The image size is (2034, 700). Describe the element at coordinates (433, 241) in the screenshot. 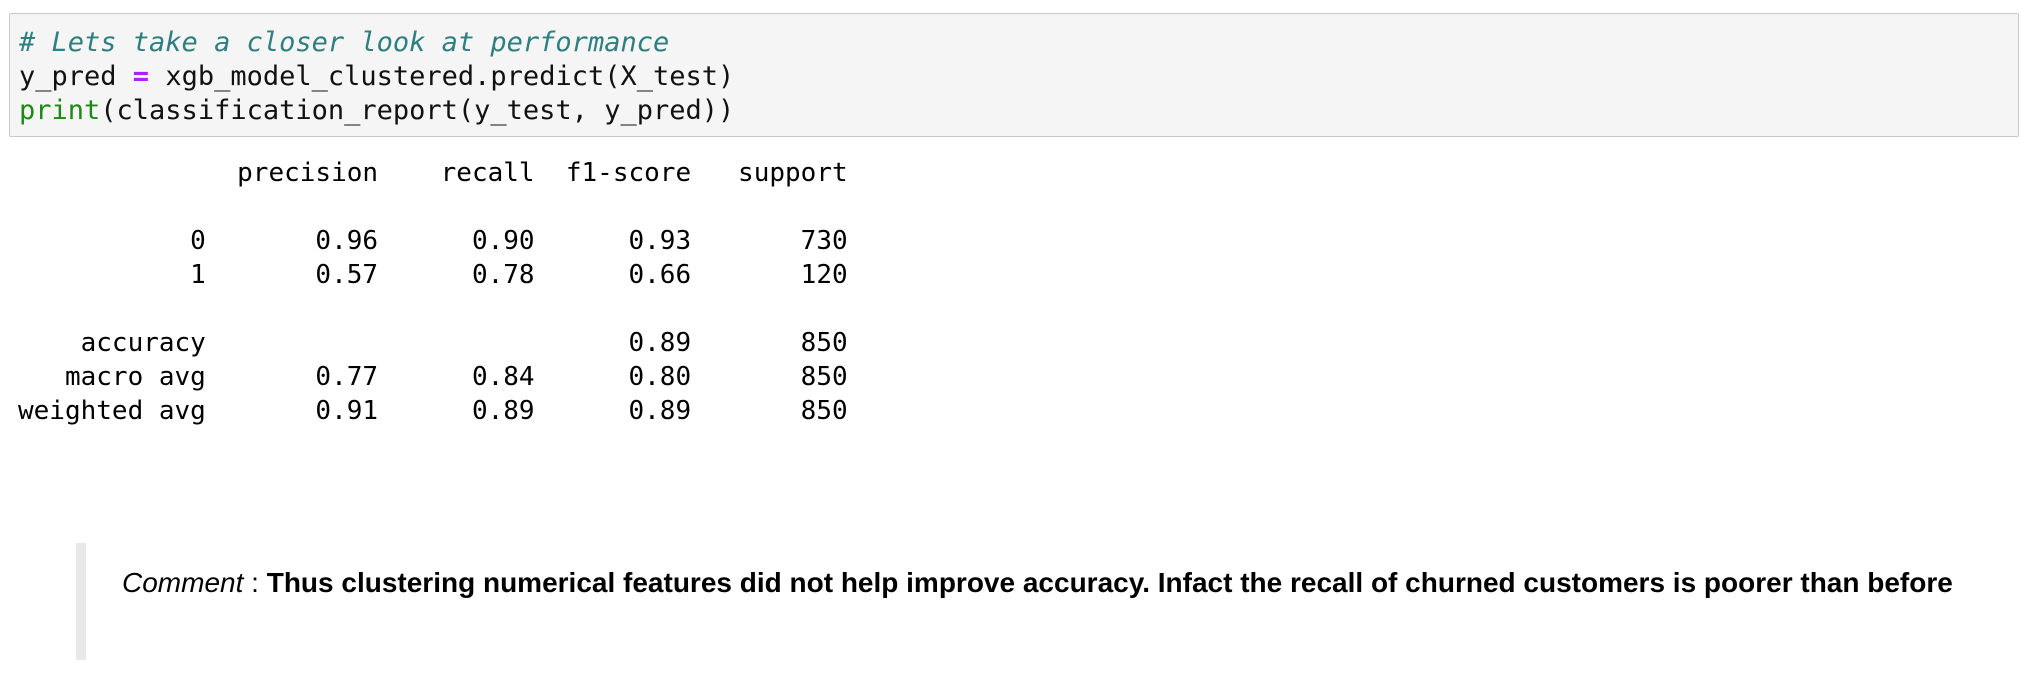

I see `report-row-class-0: 0 0.96 0.90 0.93 730` at that location.